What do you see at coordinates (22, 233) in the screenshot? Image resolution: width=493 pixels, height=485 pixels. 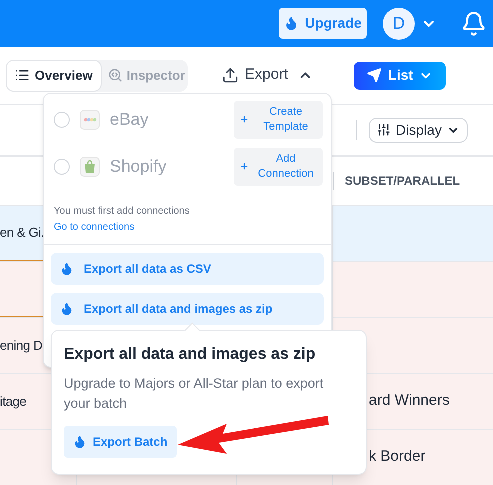 I see `table-cell-text: en & Gi.` at bounding box center [22, 233].